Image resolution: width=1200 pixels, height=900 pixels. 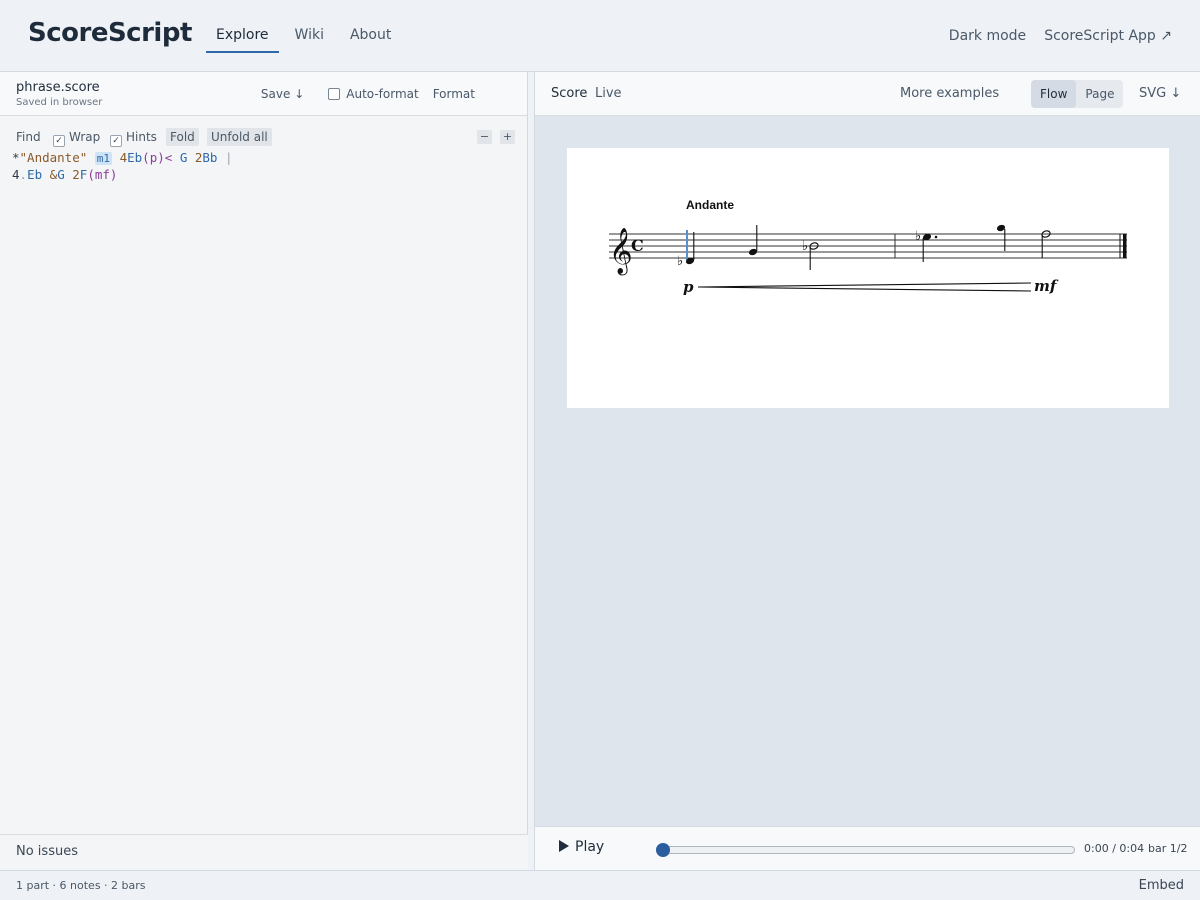 I want to click on code-token: (p)<, so click(x=157, y=157).